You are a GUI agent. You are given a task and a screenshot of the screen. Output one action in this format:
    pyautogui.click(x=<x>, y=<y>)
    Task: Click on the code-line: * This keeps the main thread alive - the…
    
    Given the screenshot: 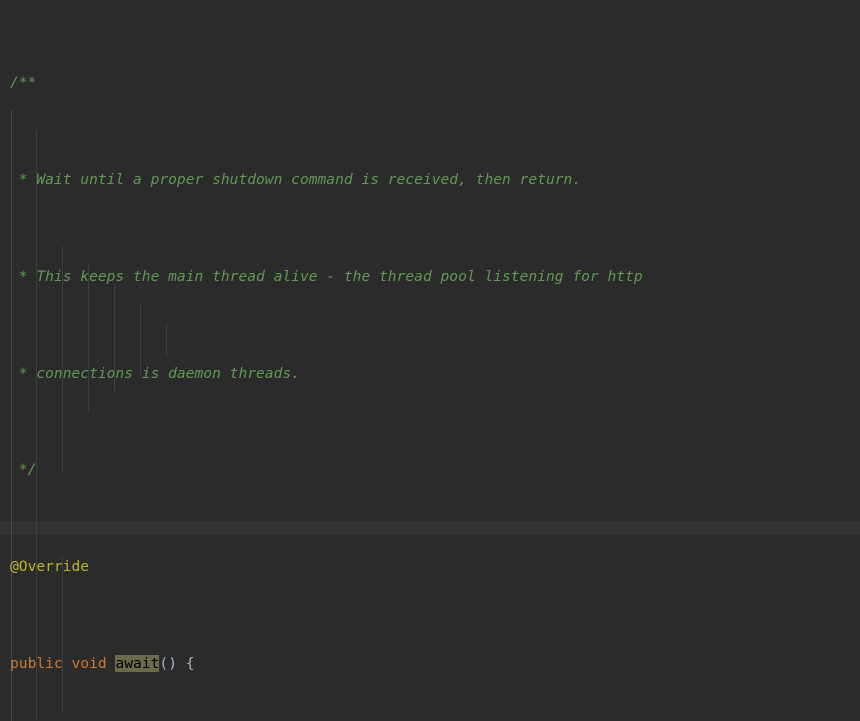 What is the action you would take?
    pyautogui.click(x=430, y=276)
    